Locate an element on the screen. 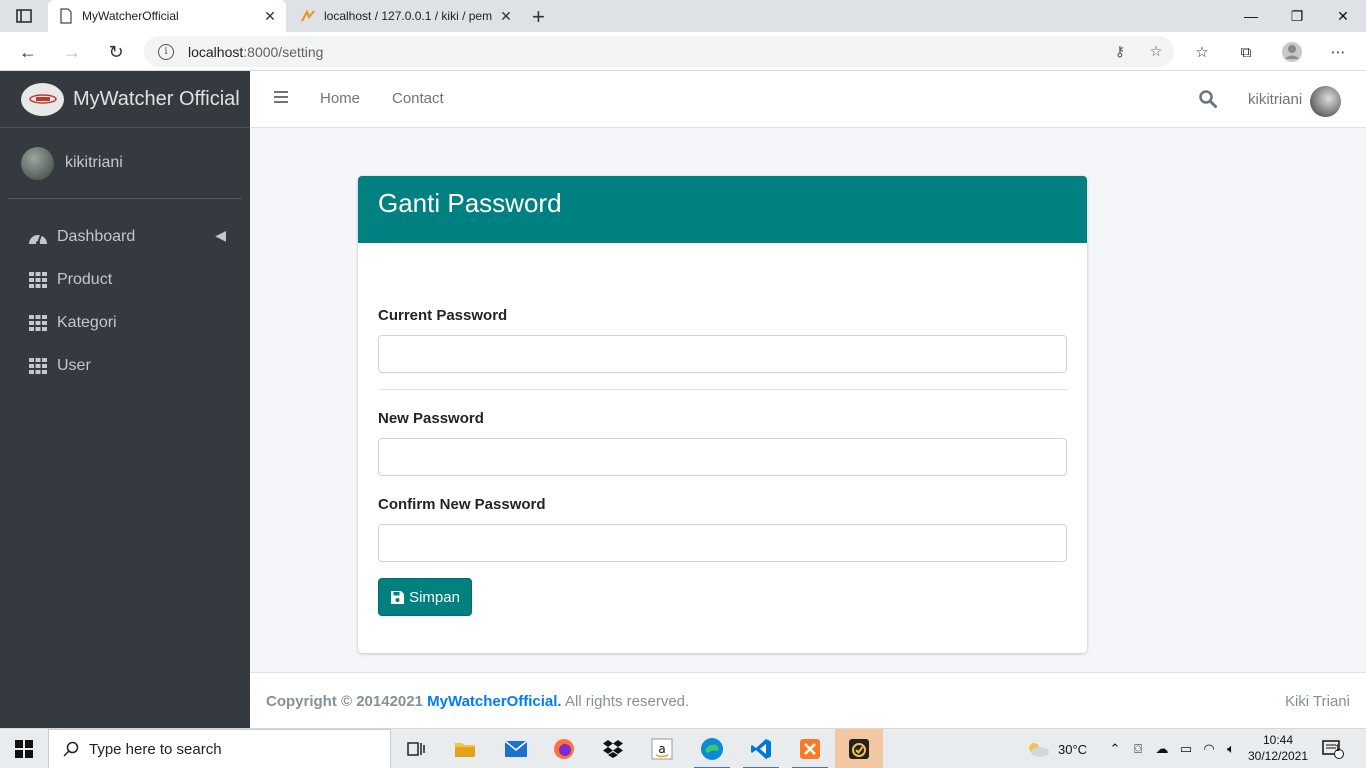 The image size is (1366, 768). more-icon: ⋯ is located at coordinates (1338, 52).